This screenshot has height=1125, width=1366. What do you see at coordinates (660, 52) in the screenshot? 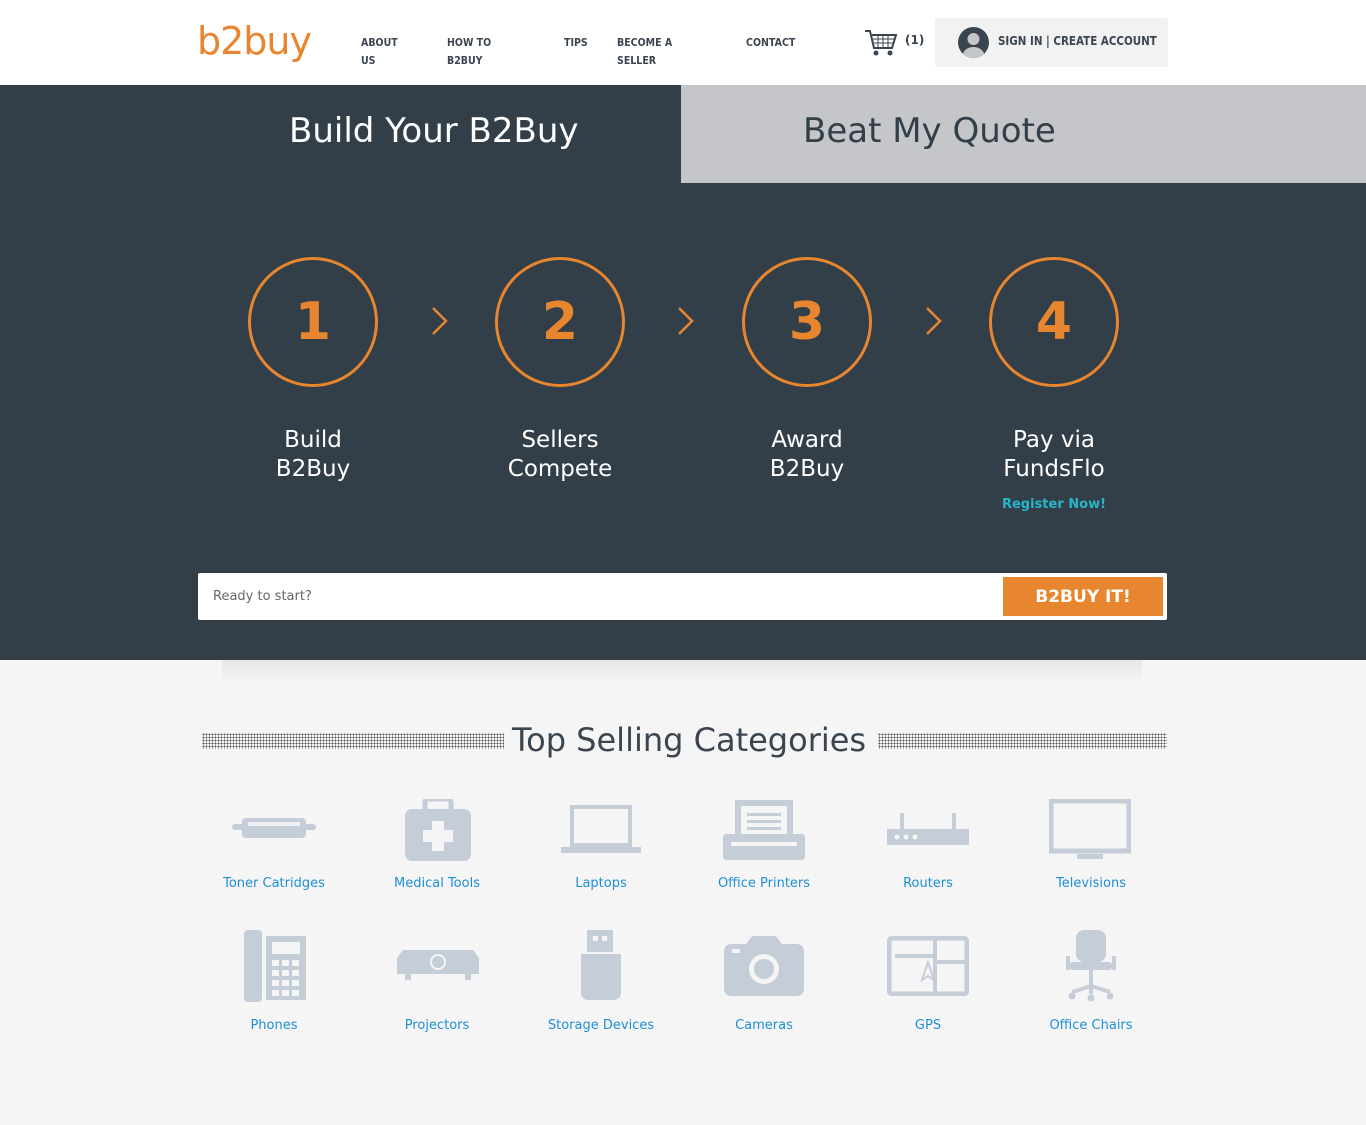
I see `nav-become-a-seller: BECOME A SELLER` at bounding box center [660, 52].